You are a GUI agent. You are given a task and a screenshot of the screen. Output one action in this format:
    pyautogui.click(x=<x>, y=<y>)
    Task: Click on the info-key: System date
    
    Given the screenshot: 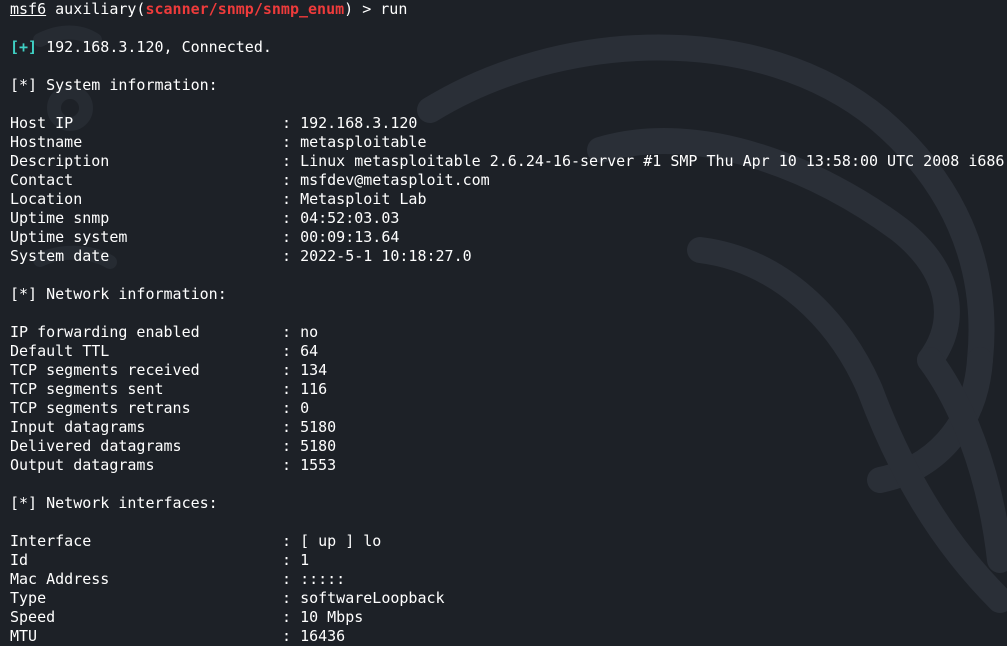 What is the action you would take?
    pyautogui.click(x=60, y=256)
    